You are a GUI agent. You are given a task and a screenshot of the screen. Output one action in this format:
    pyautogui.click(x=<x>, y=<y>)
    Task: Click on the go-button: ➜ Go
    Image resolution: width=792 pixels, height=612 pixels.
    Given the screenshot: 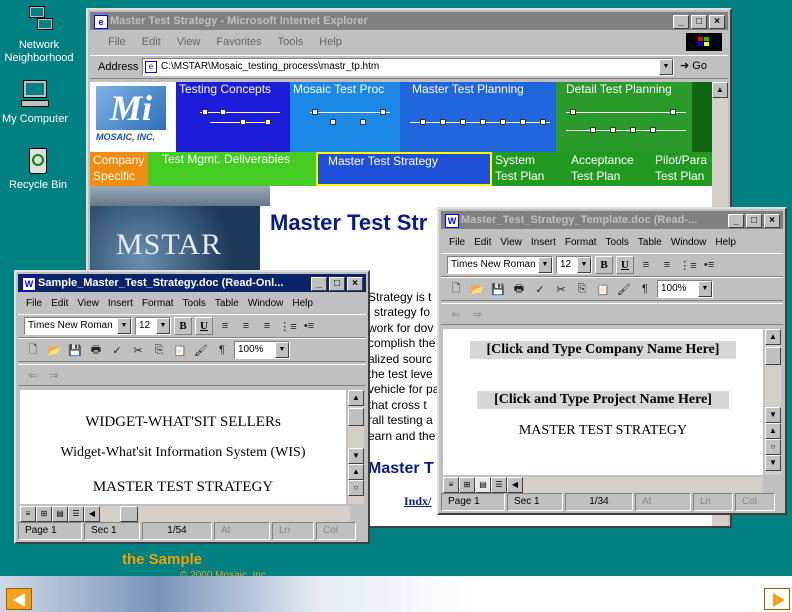 What is the action you would take?
    pyautogui.click(x=693, y=65)
    